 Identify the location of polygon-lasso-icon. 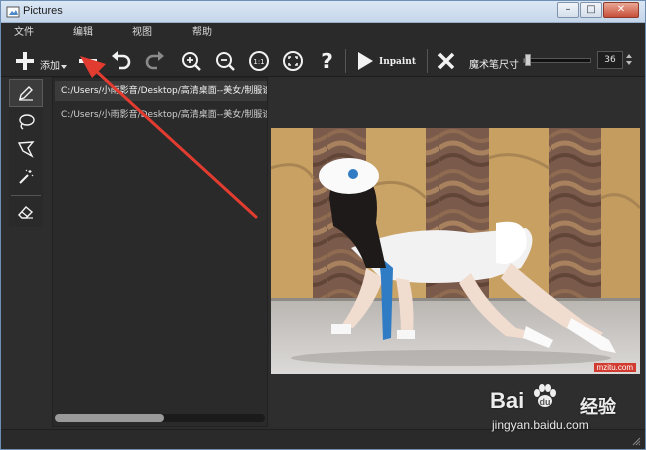
(26, 149).